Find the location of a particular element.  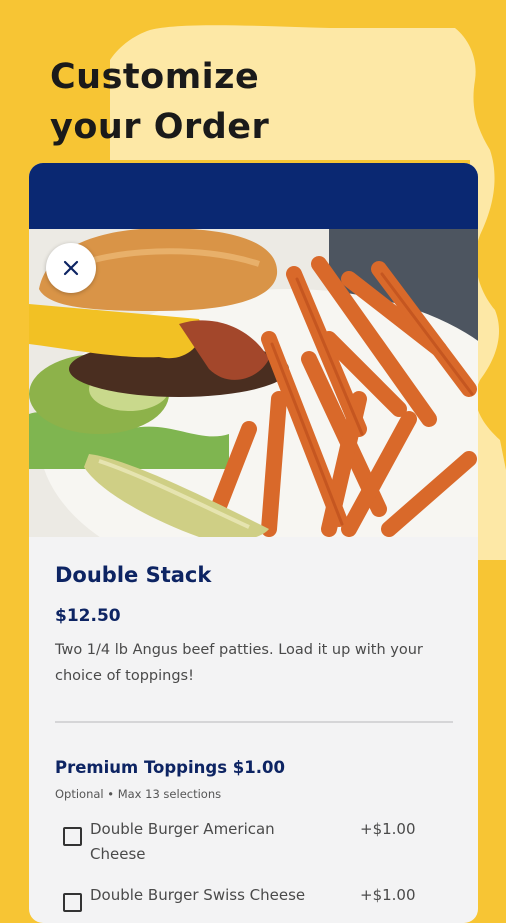

close-button is located at coordinates (71, 268).